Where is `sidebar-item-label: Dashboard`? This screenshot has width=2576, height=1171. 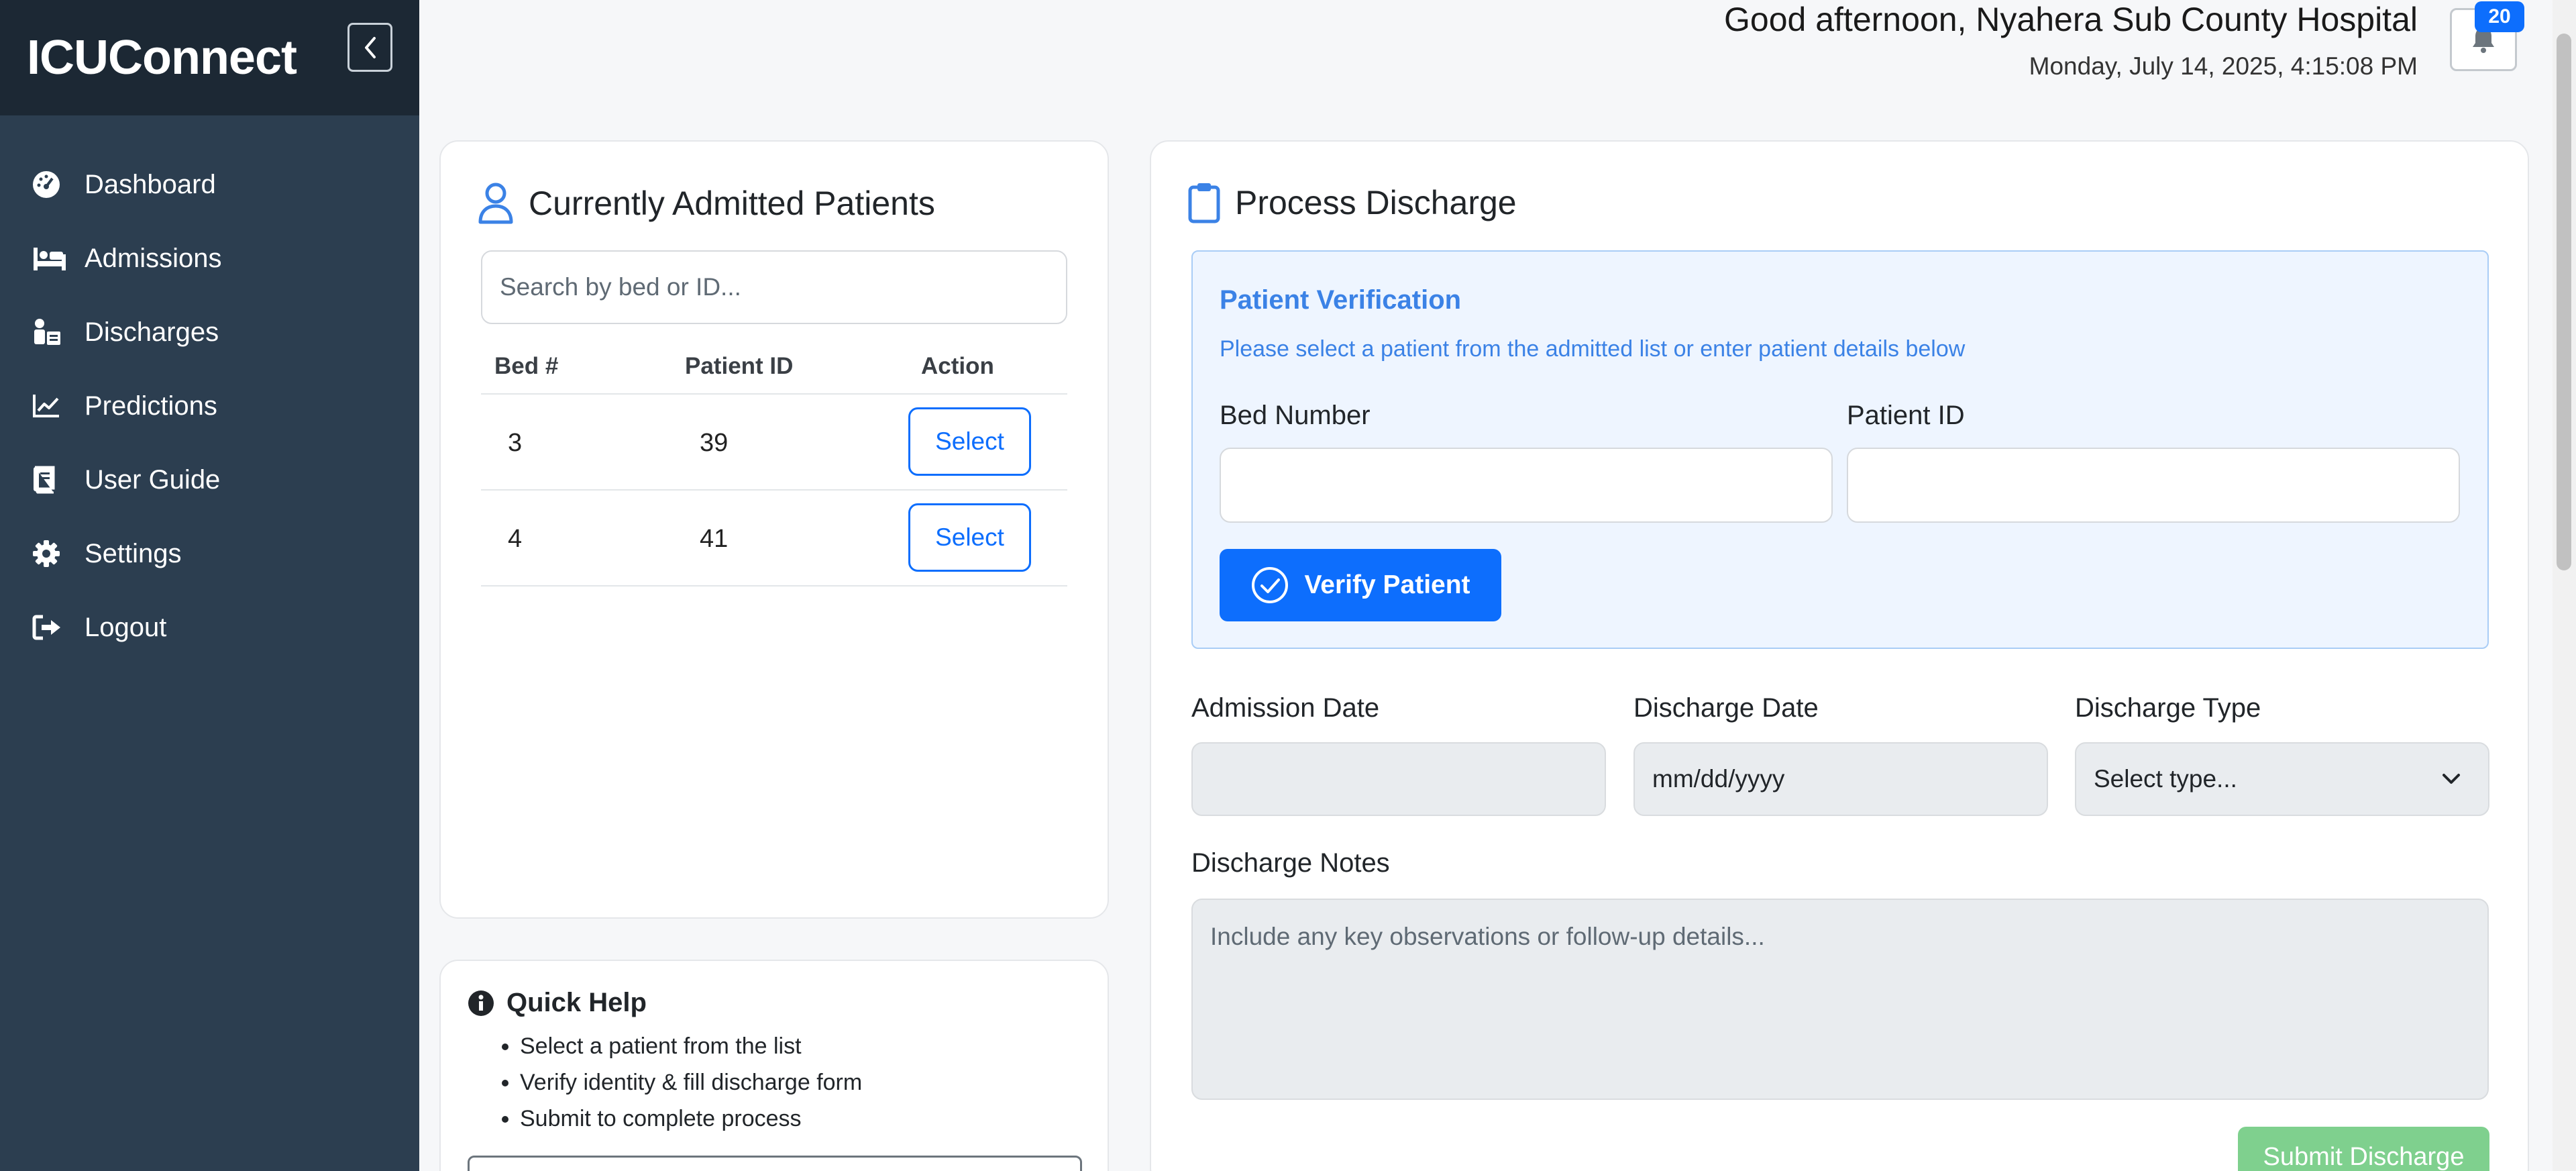 sidebar-item-label: Dashboard is located at coordinates (150, 184).